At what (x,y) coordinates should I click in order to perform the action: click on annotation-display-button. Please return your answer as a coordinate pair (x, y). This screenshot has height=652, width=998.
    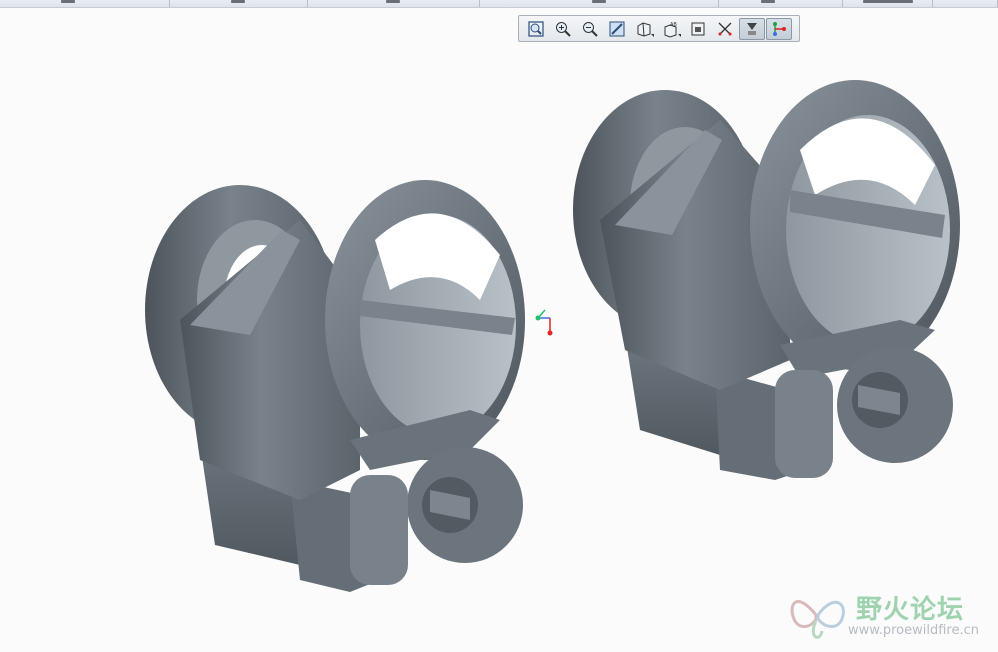
    Looking at the image, I should click on (752, 28).